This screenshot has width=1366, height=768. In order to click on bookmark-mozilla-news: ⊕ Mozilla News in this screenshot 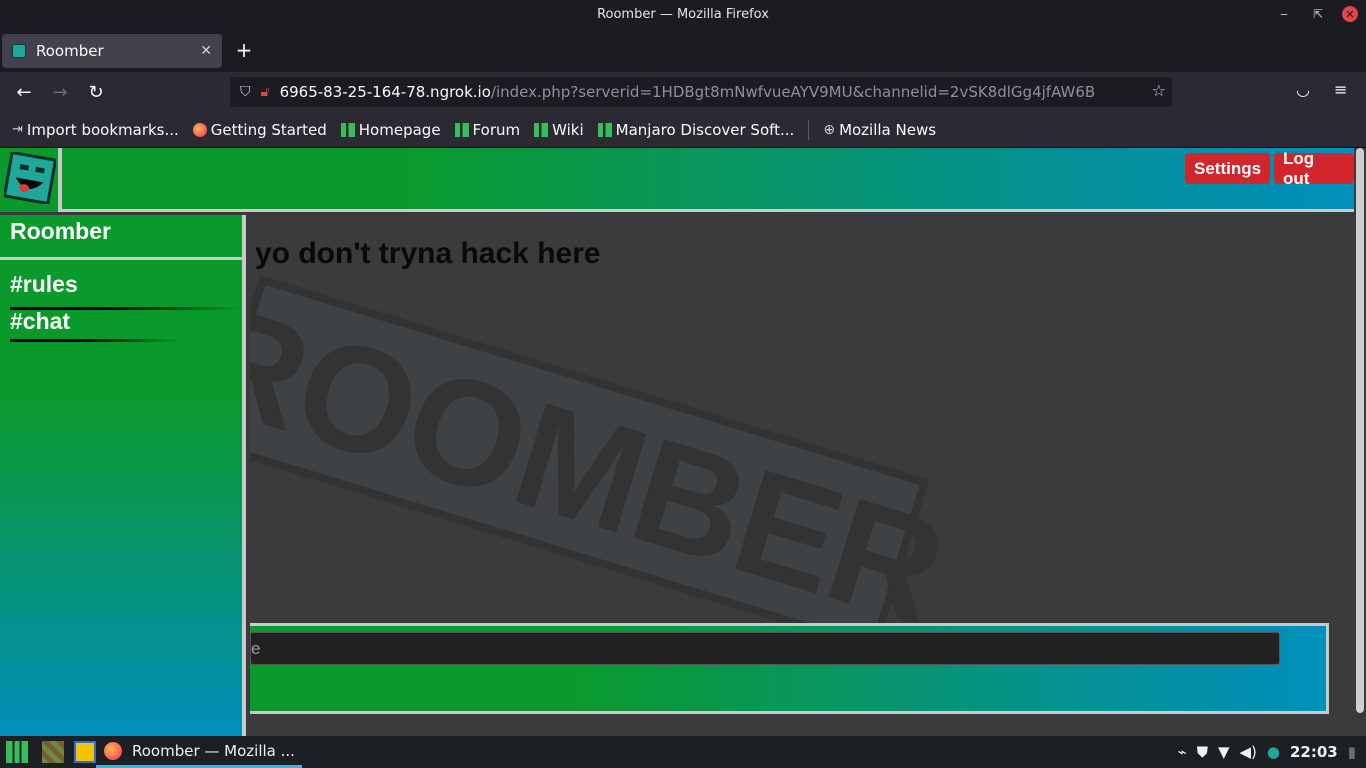, I will do `click(879, 130)`.